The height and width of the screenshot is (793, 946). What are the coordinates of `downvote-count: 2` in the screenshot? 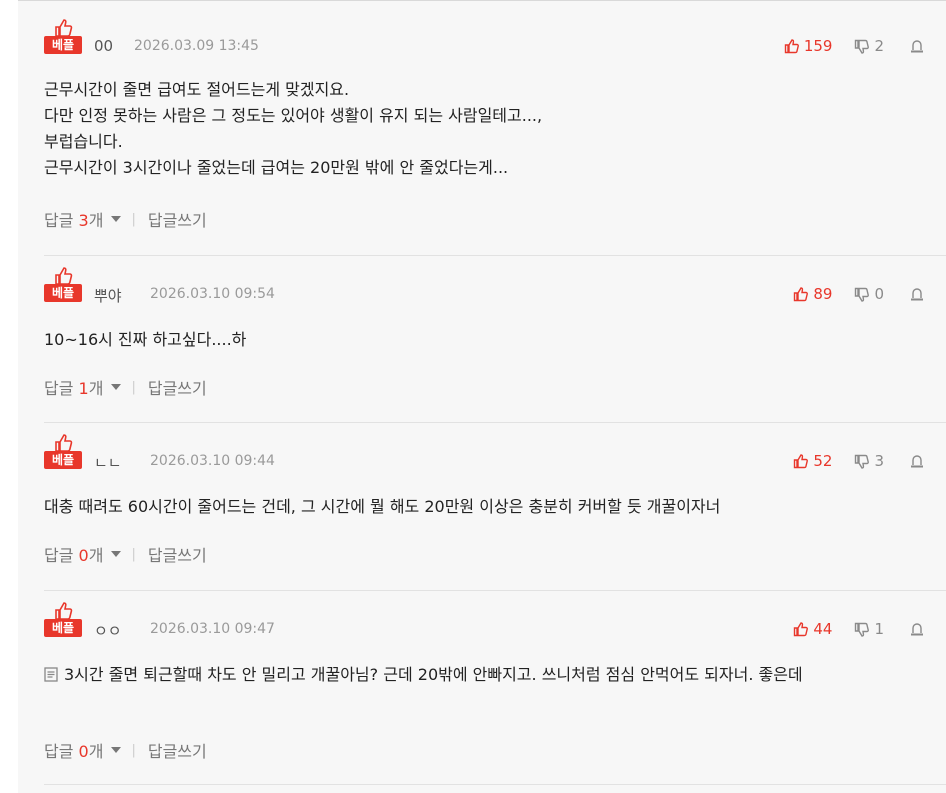 It's located at (879, 46).